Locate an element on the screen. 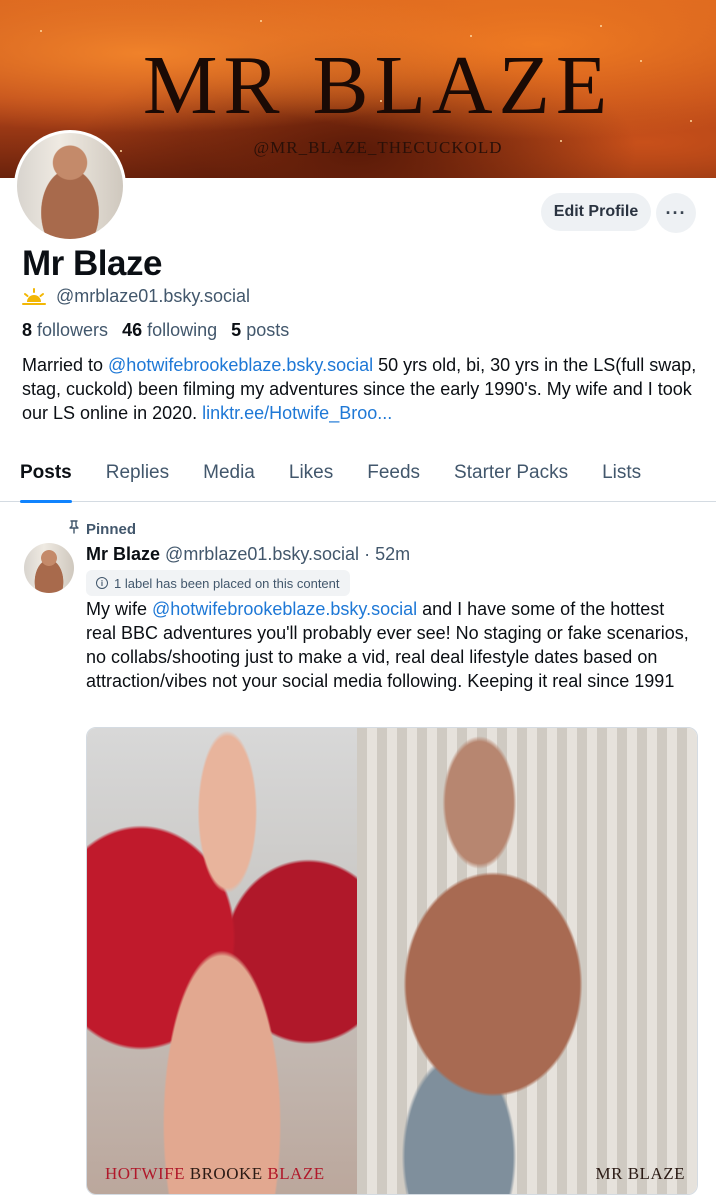  profile-stats: 8 followers 46 following 5 posts is located at coordinates (155, 330).